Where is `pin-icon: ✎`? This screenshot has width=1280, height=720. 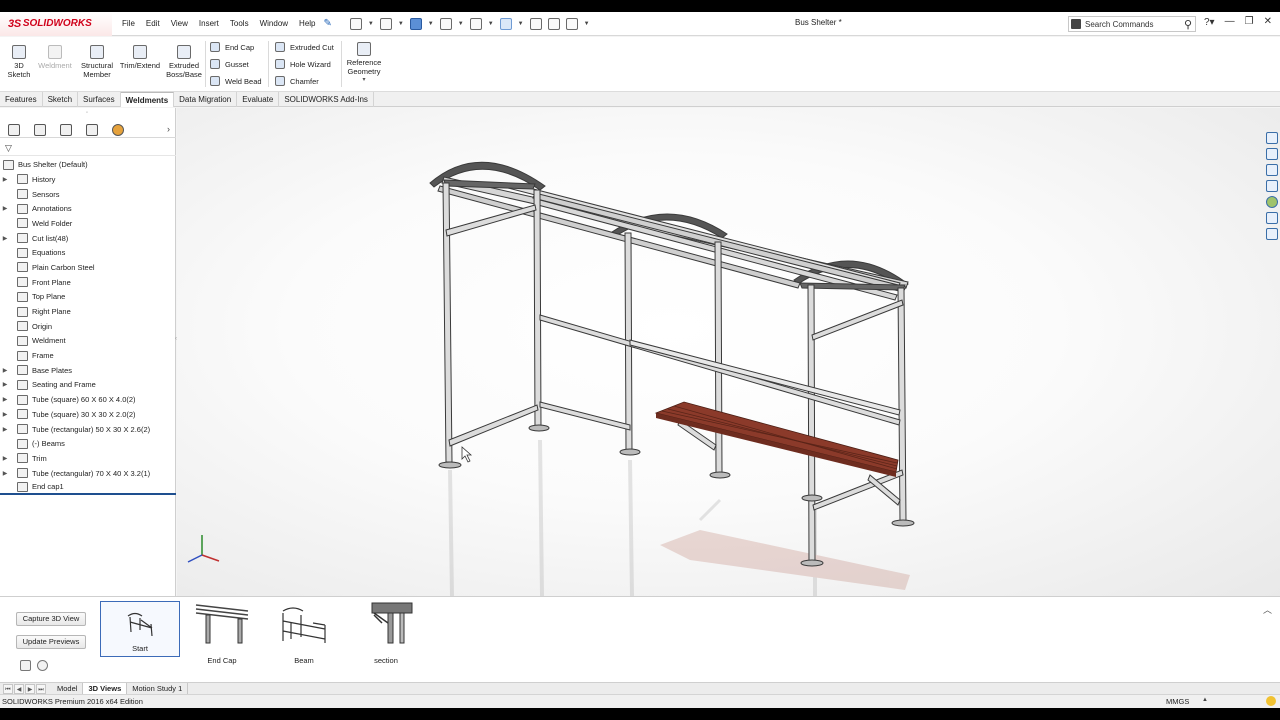 pin-icon: ✎ is located at coordinates (328, 23).